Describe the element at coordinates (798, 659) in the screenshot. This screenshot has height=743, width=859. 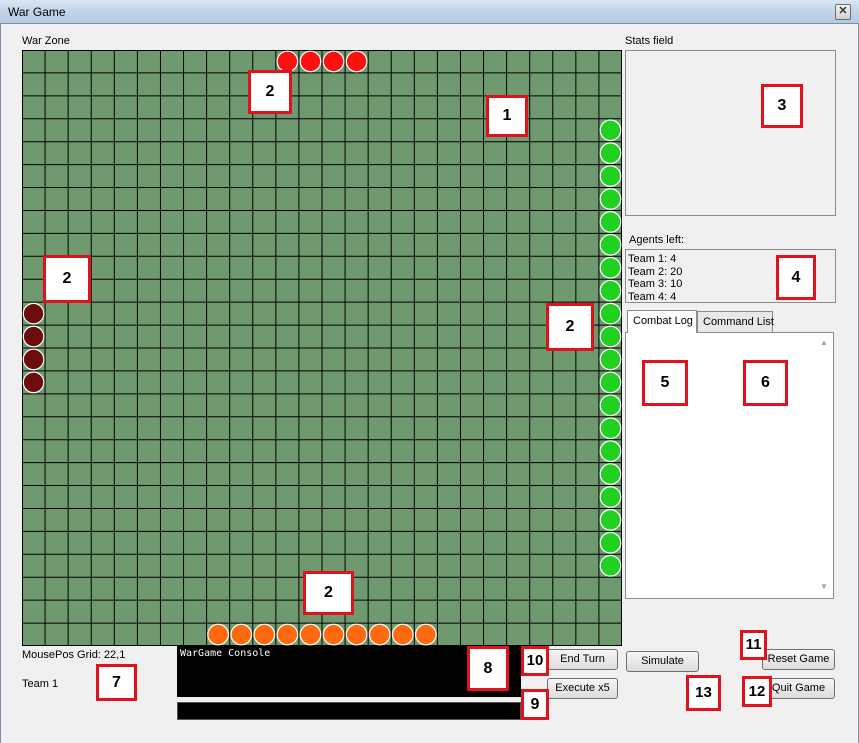
I see `reset-game-button: Reset Game` at that location.